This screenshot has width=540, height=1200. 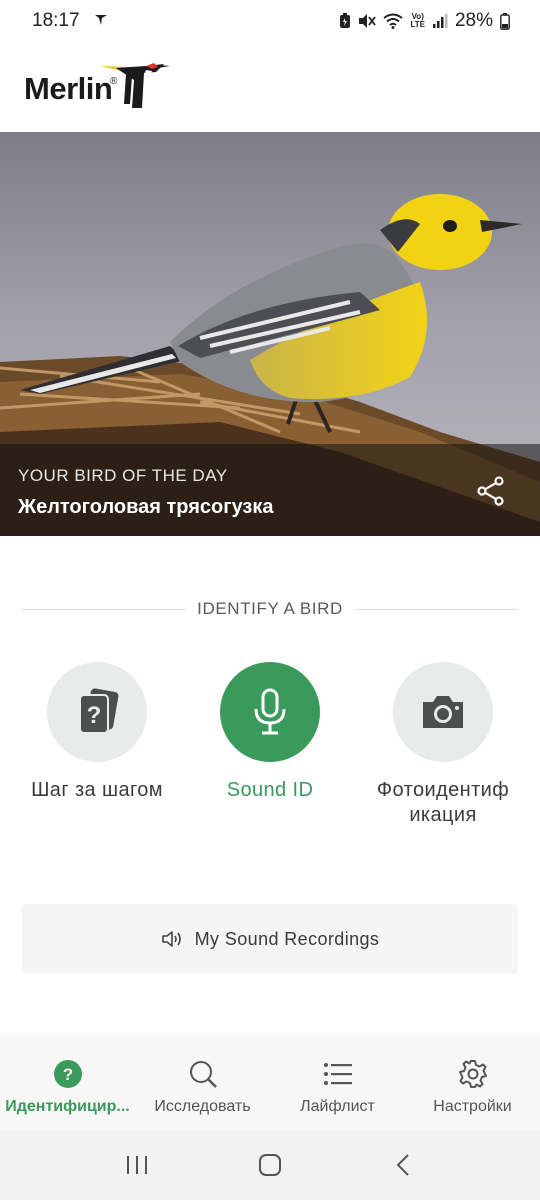 What do you see at coordinates (417, 20) in the screenshot?
I see `volte-icon: Vo) LTE` at bounding box center [417, 20].